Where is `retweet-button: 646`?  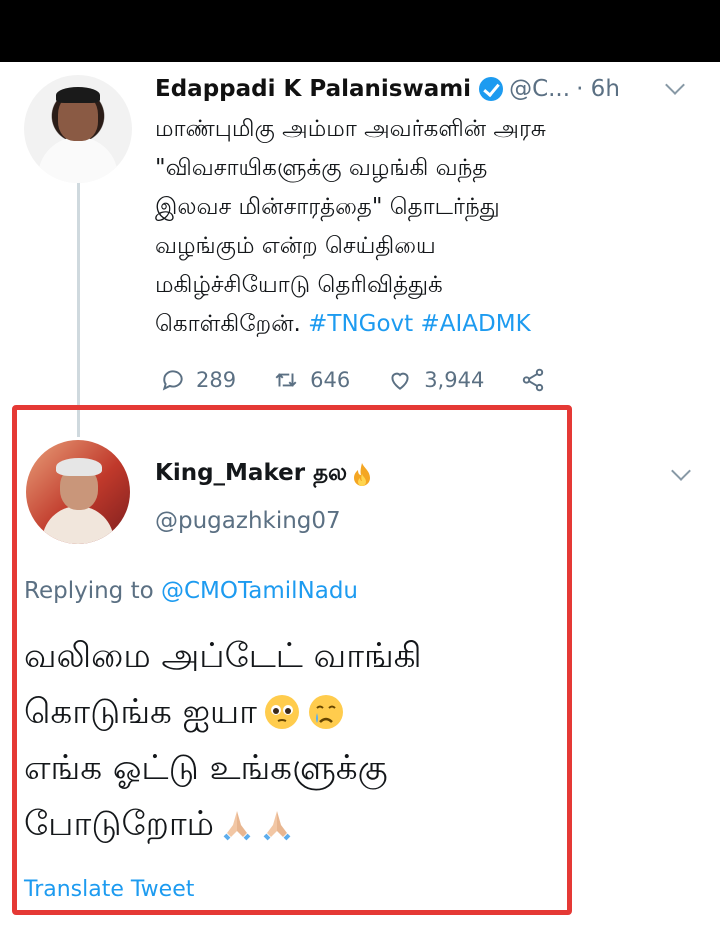 retweet-button: 646 is located at coordinates (311, 380).